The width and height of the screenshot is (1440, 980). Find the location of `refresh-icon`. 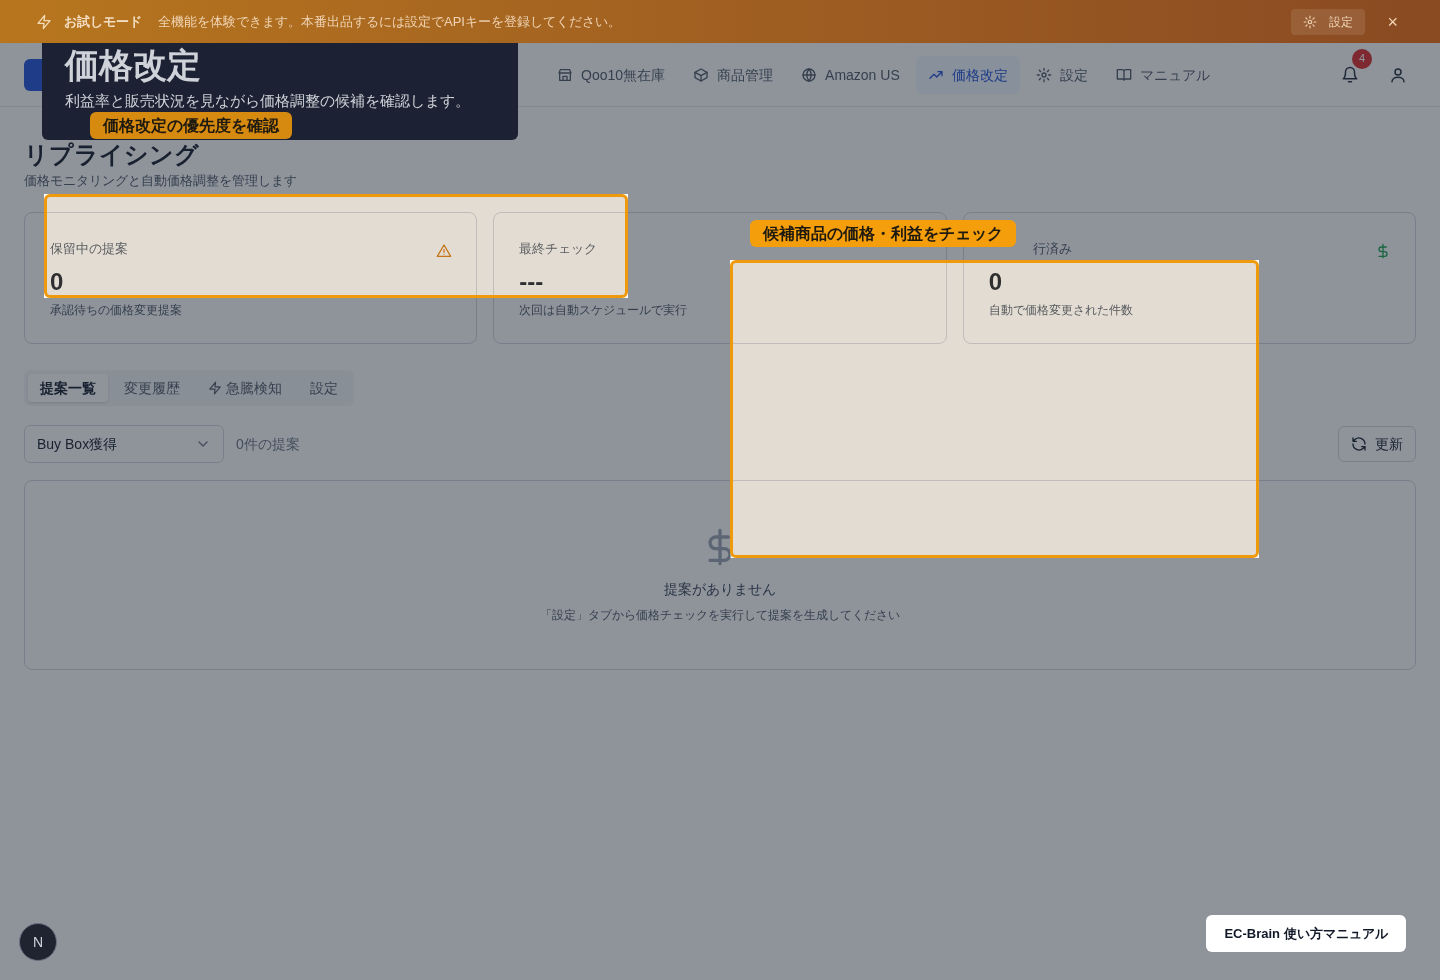

refresh-icon is located at coordinates (1359, 443).